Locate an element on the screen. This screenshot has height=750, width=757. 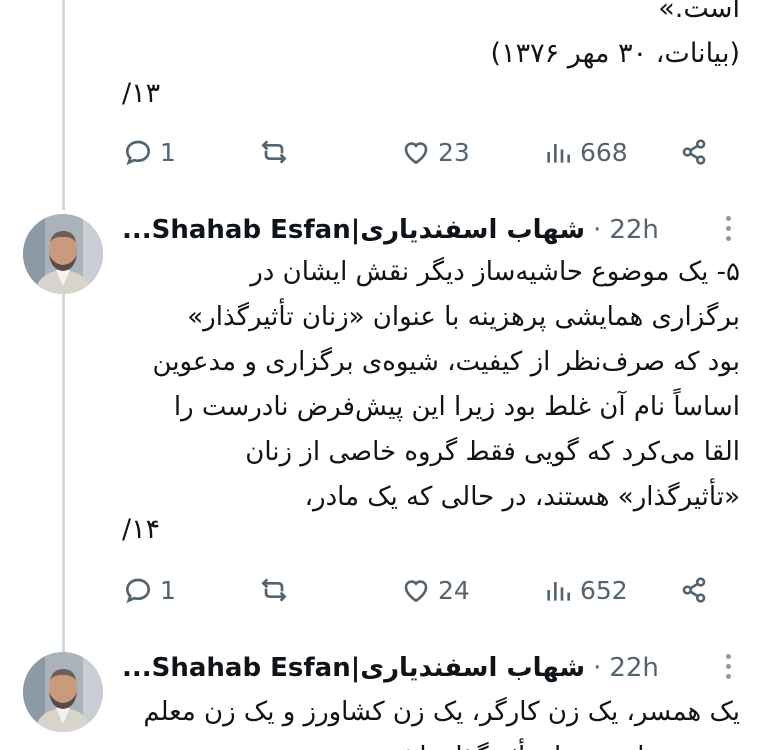
views-count: 652 is located at coordinates (604, 590).